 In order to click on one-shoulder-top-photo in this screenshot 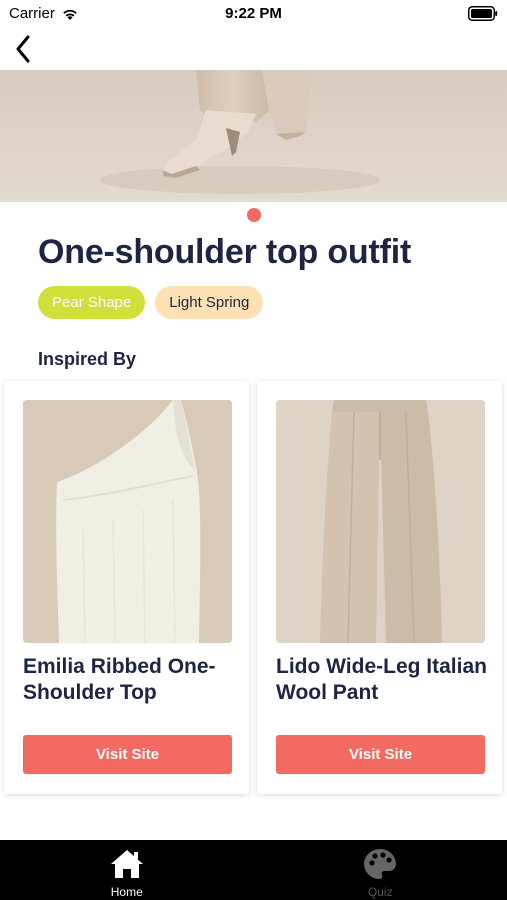, I will do `click(127, 521)`.